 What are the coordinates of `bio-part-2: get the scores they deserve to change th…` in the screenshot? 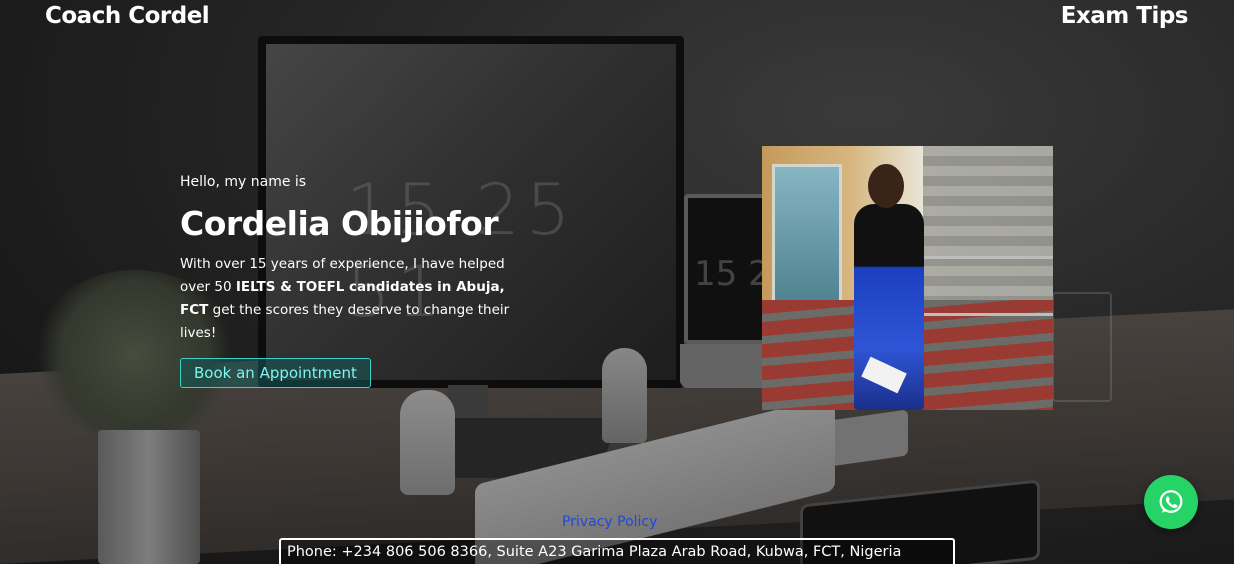 It's located at (345, 321).